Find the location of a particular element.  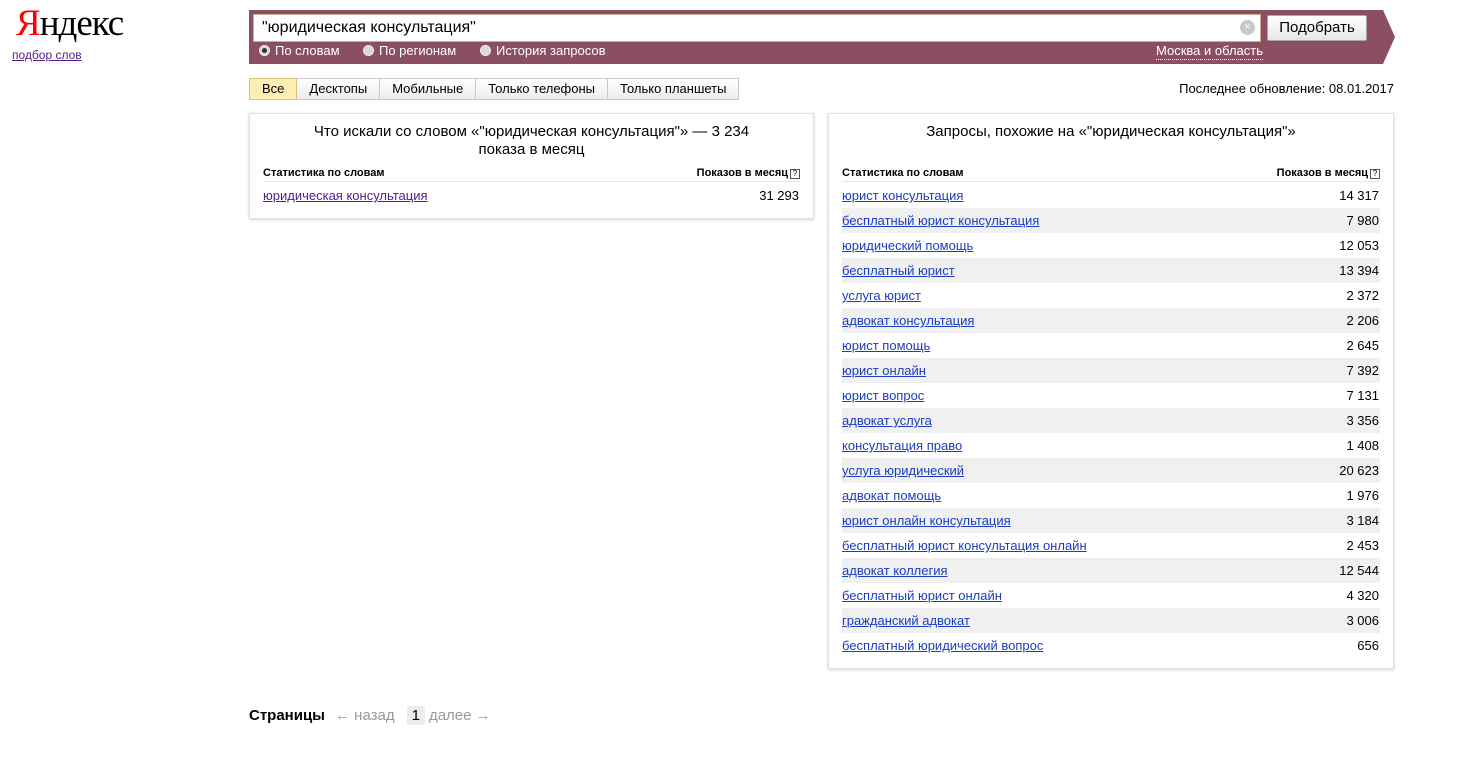

table-row: услуга юридический 20 623 is located at coordinates (1111, 470).